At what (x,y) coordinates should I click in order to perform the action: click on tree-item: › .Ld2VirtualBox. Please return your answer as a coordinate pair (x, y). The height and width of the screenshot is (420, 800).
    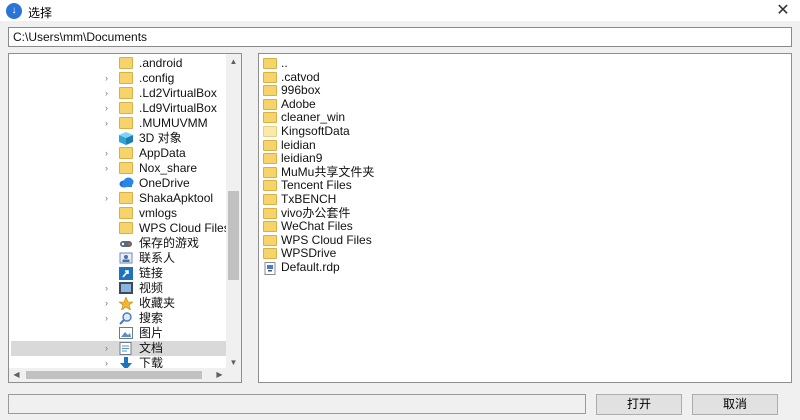
    Looking at the image, I should click on (119, 93).